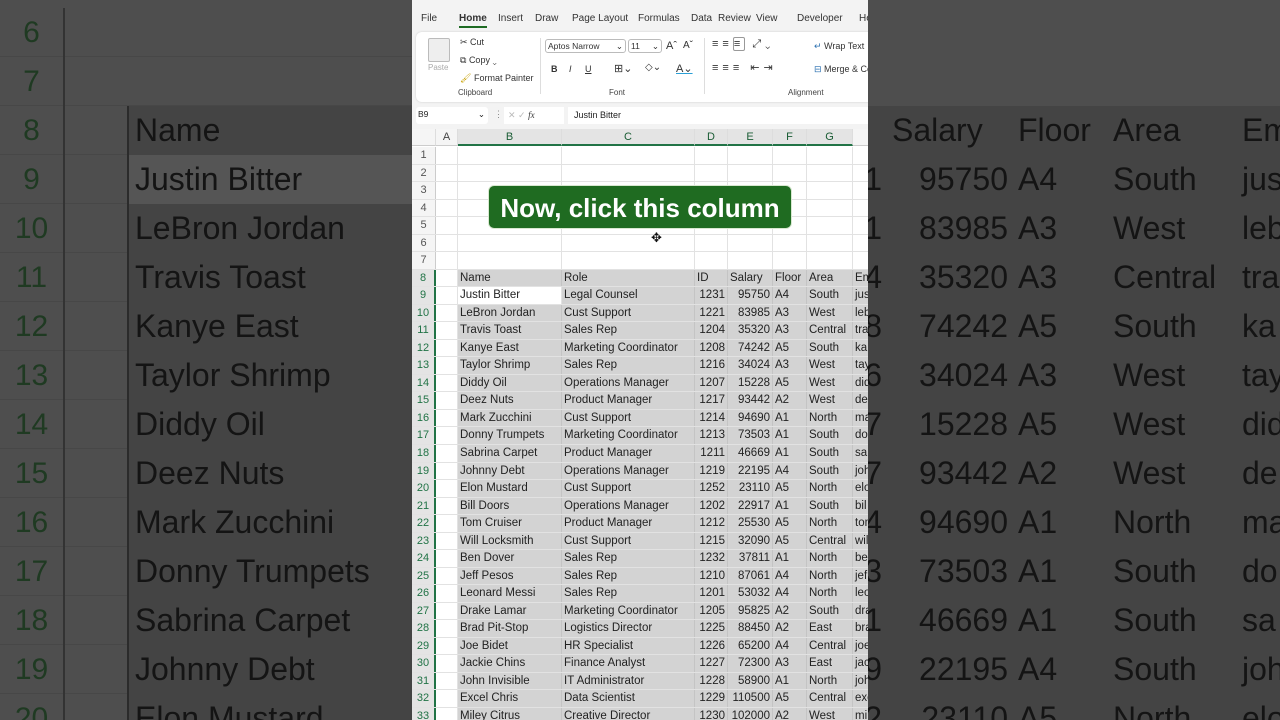 Image resolution: width=1280 pixels, height=720 pixels. What do you see at coordinates (750, 418) in the screenshot?
I see `cell: 94690` at bounding box center [750, 418].